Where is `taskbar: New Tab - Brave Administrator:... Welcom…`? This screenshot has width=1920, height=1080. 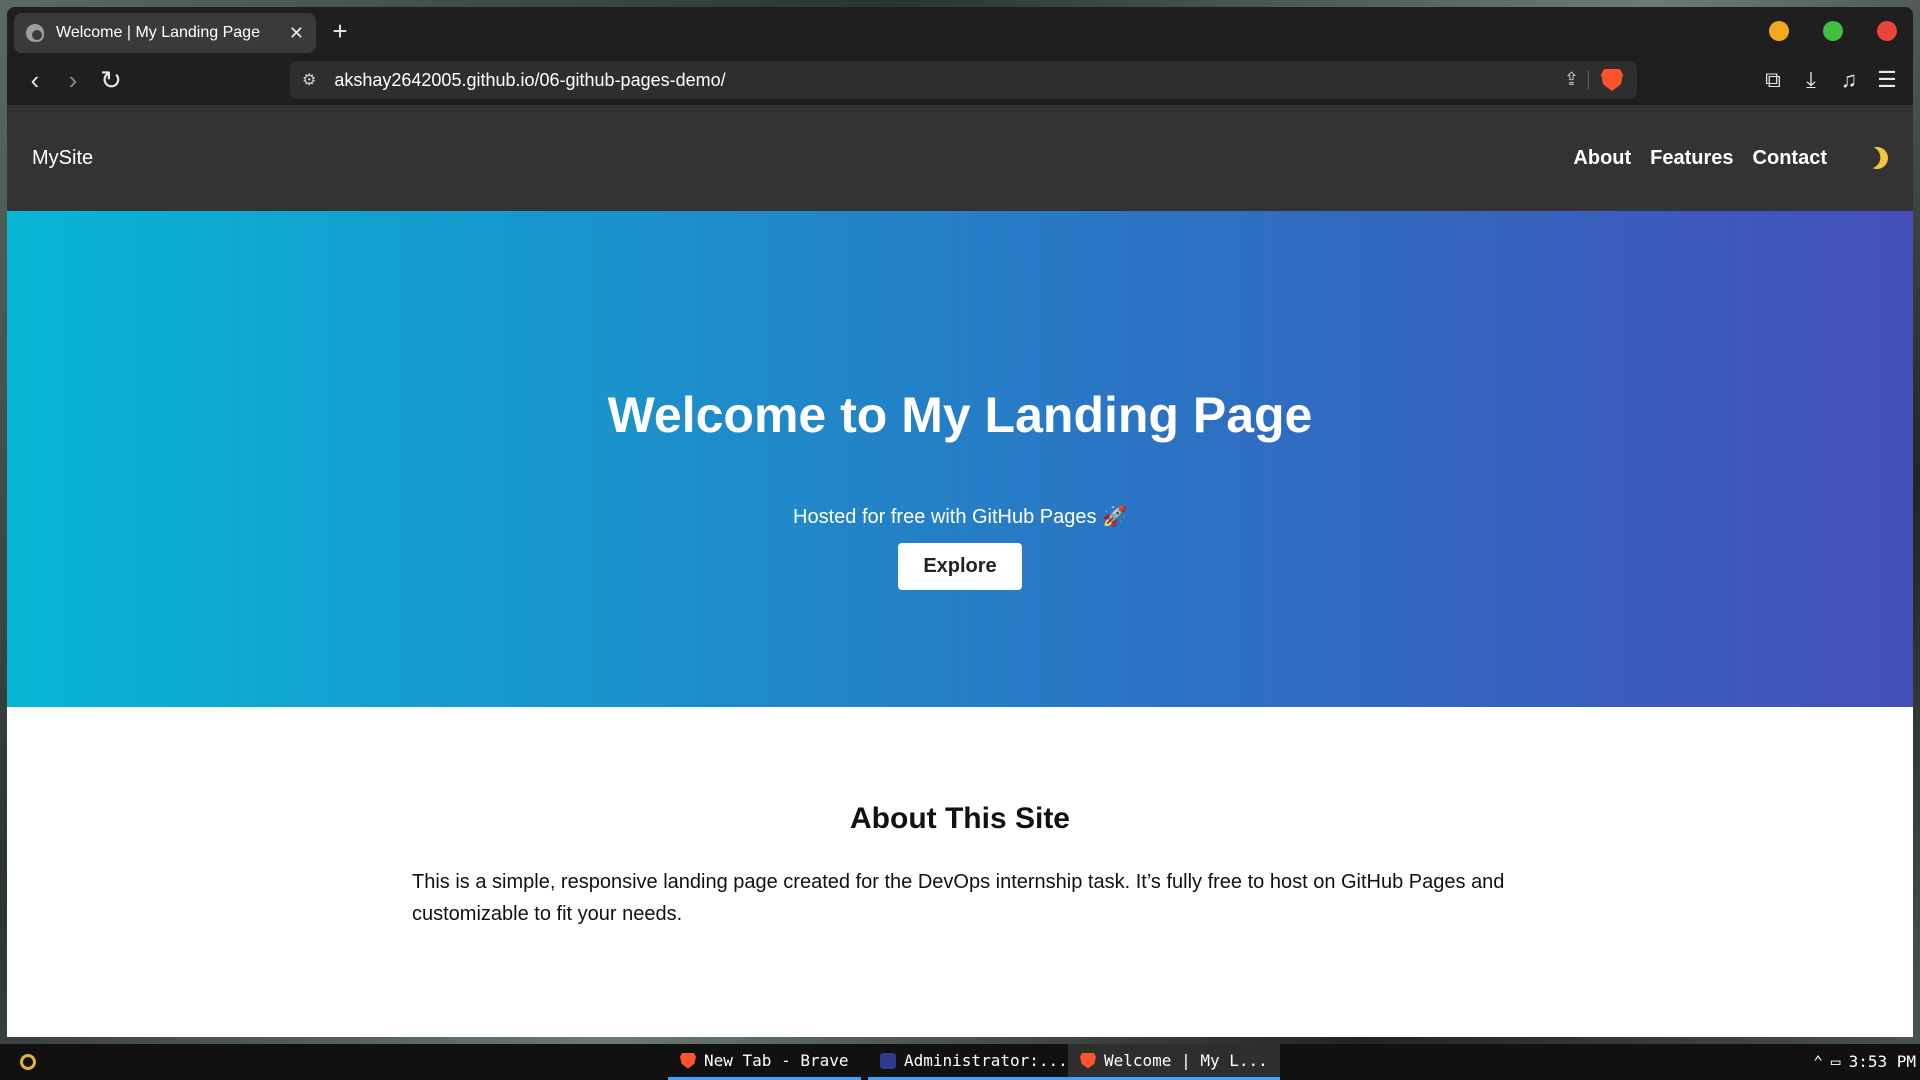
taskbar: New Tab - Brave Administrator:... Welcom… is located at coordinates (960, 1062).